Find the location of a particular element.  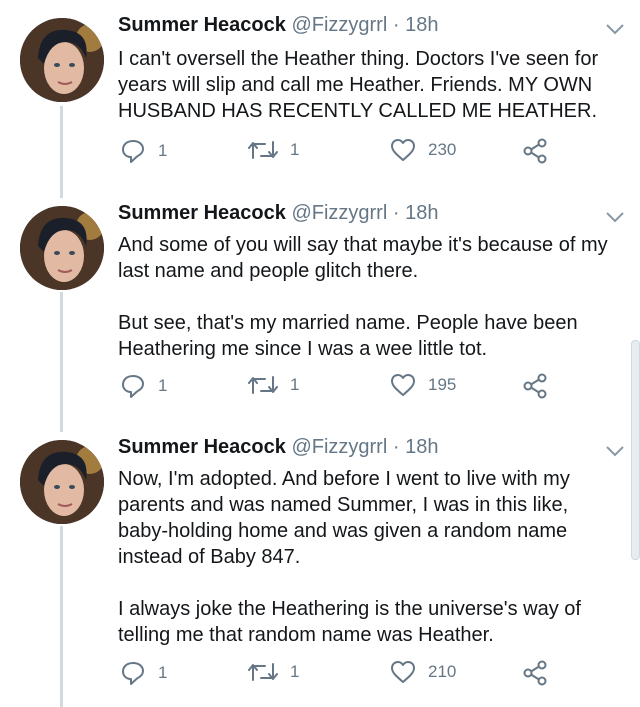

like-count: 210 is located at coordinates (442, 671).